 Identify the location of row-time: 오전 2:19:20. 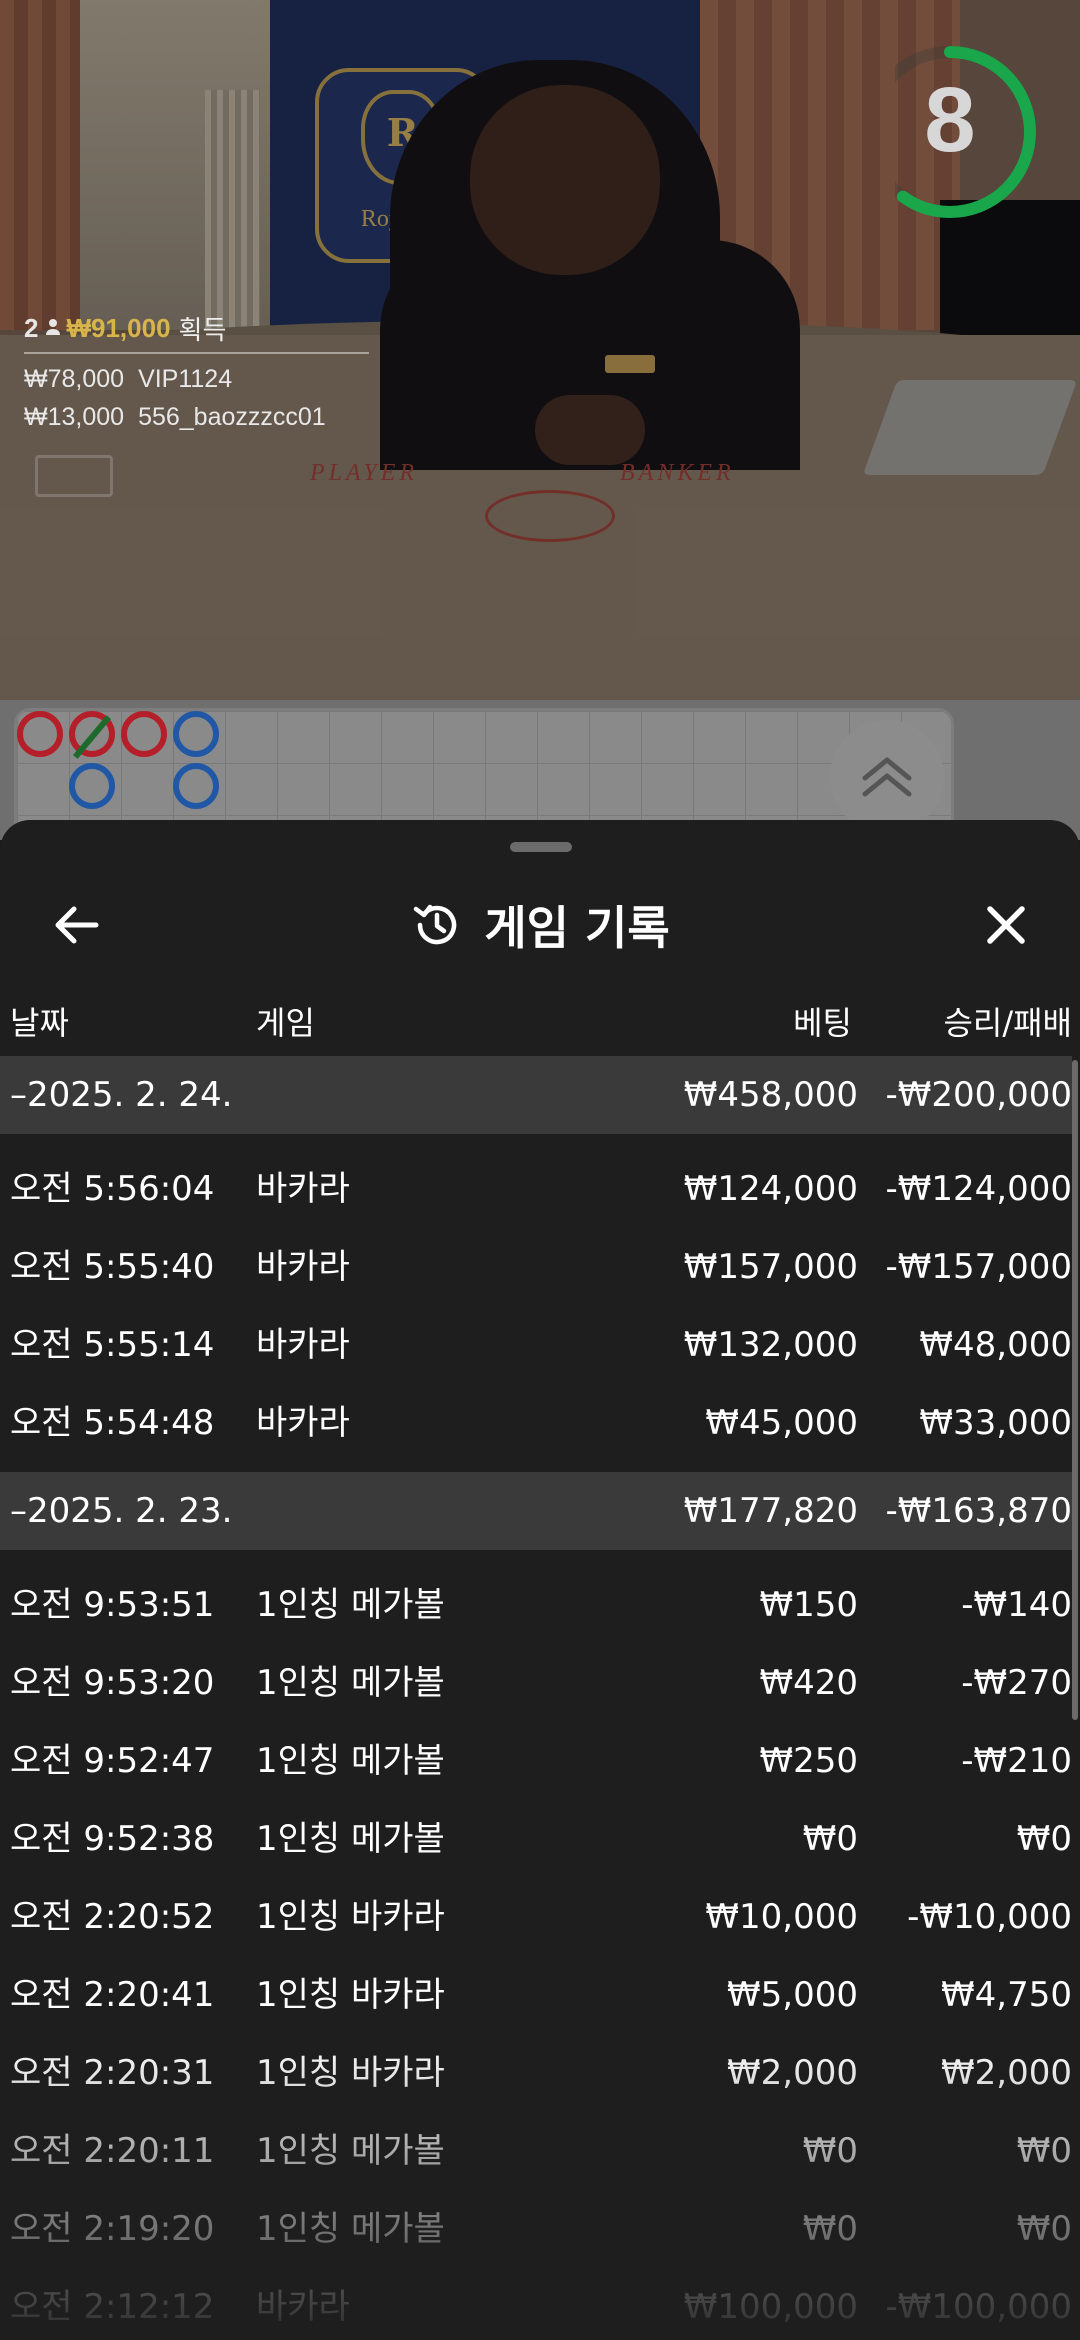
(112, 2229).